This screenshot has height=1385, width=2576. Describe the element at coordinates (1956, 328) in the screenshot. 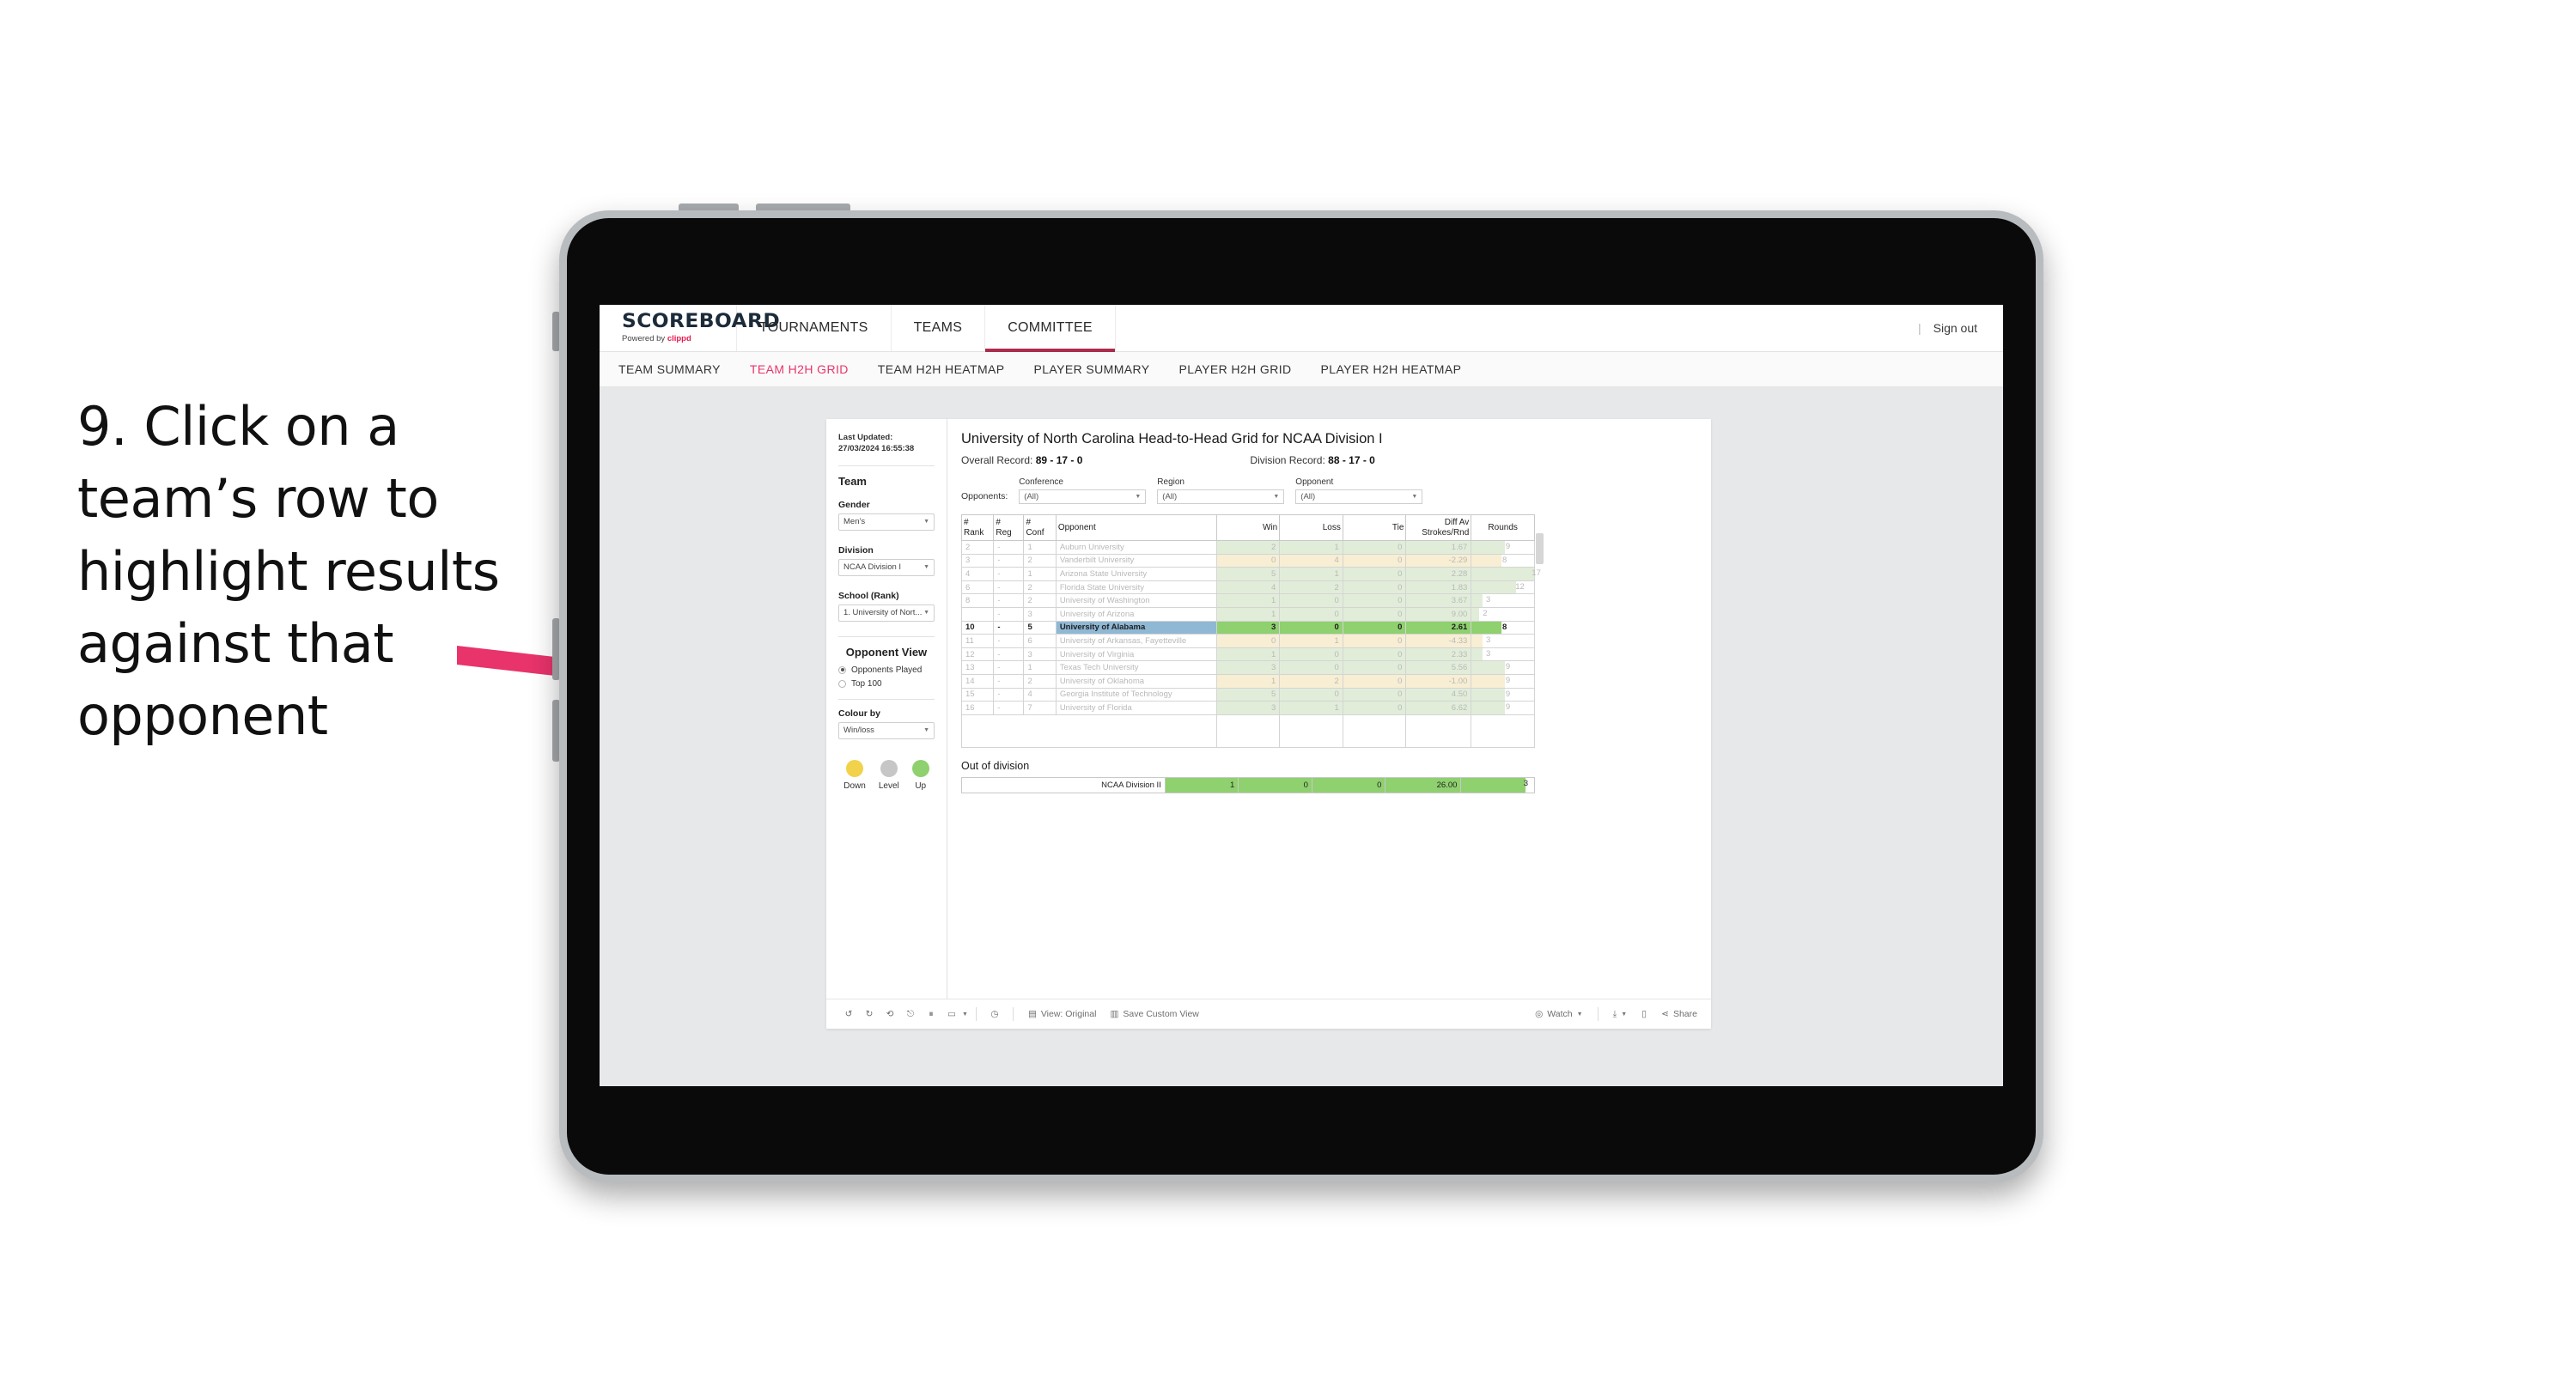

I see `sign-out-link: Sign out` at that location.